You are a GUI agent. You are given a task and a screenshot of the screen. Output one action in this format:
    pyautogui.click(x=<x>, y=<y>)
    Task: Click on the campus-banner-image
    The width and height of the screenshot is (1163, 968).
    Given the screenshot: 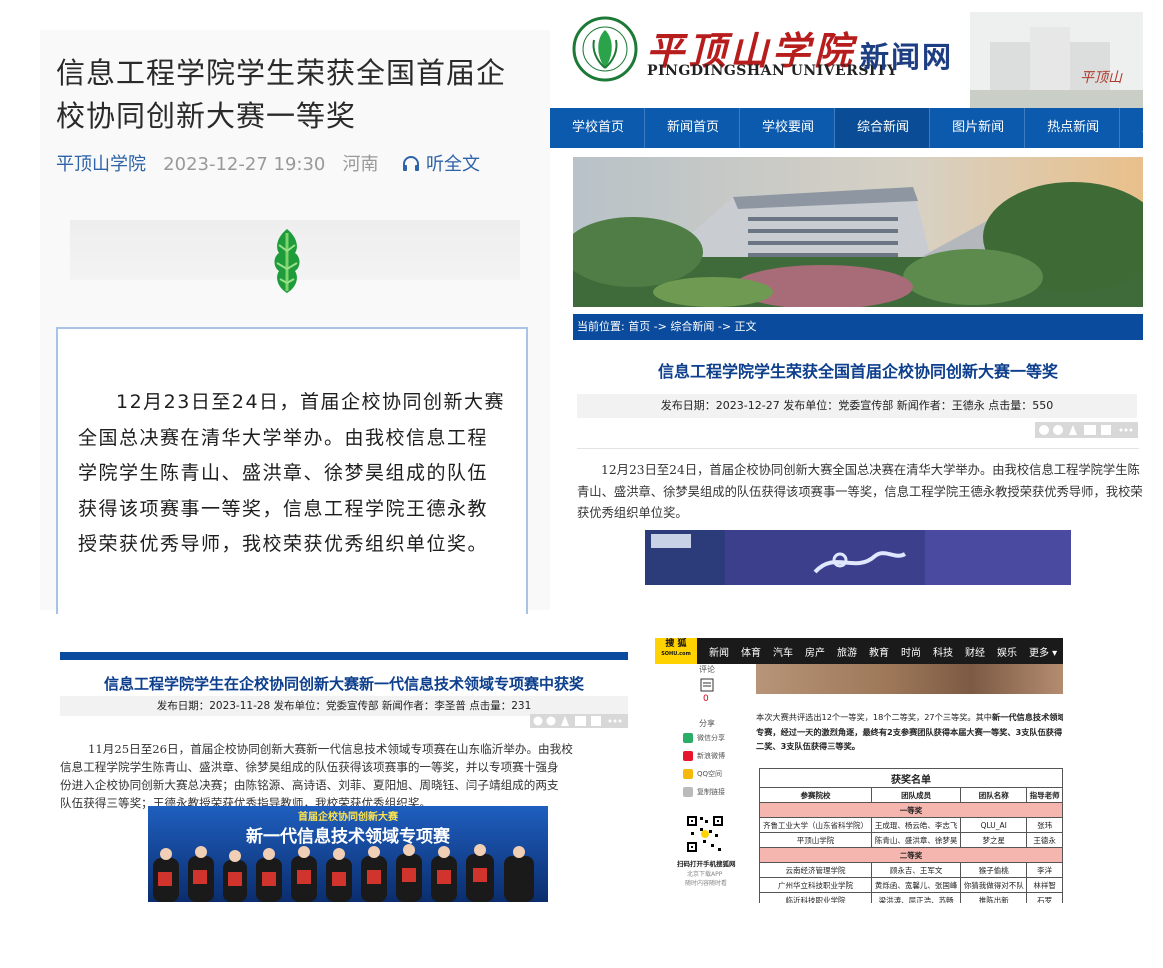 What is the action you would take?
    pyautogui.click(x=858, y=232)
    